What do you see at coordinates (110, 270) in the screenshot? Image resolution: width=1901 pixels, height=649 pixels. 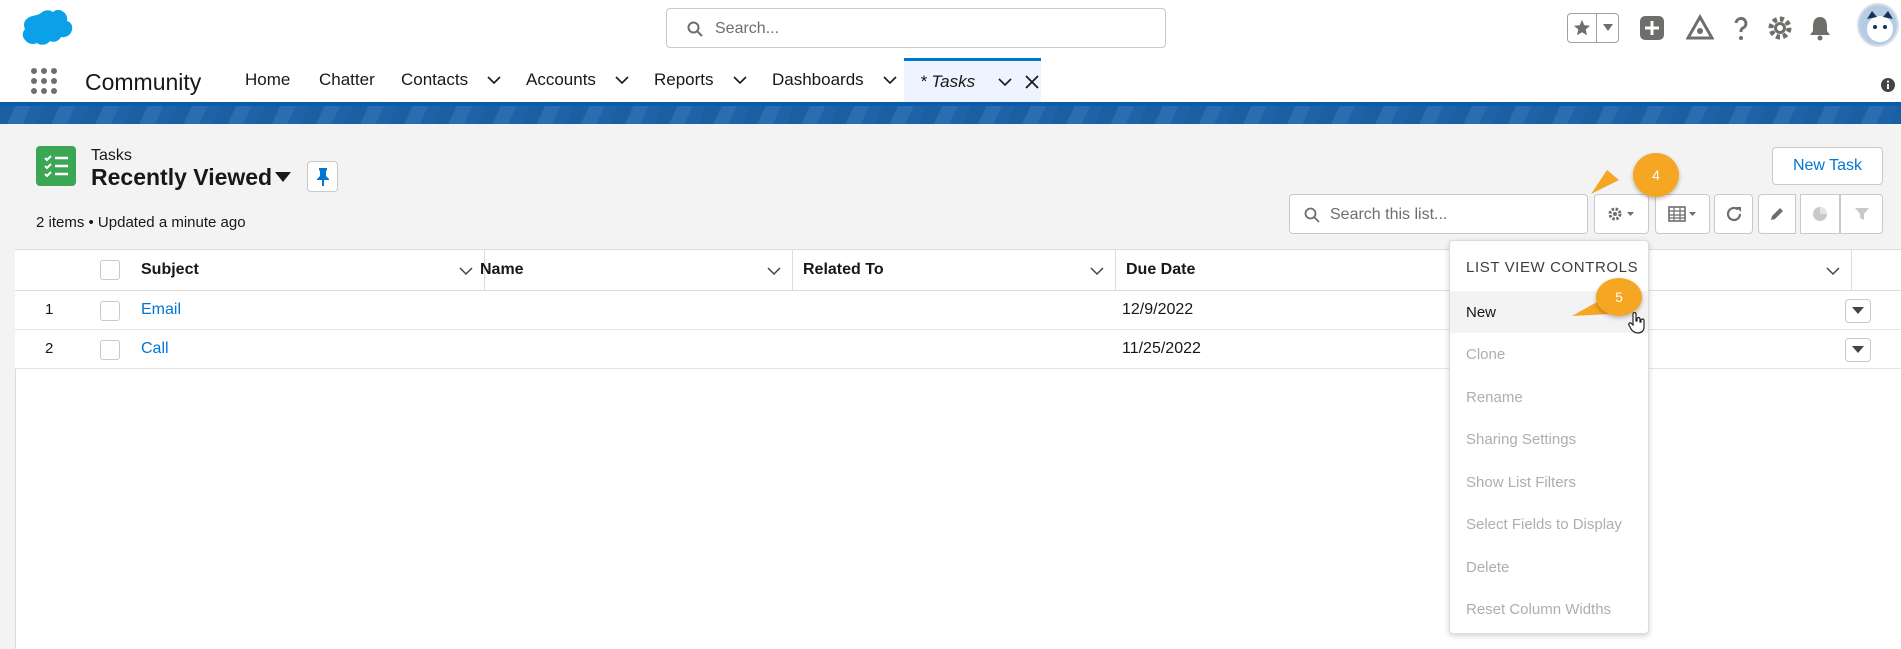 I see `select-all-checkbox` at bounding box center [110, 270].